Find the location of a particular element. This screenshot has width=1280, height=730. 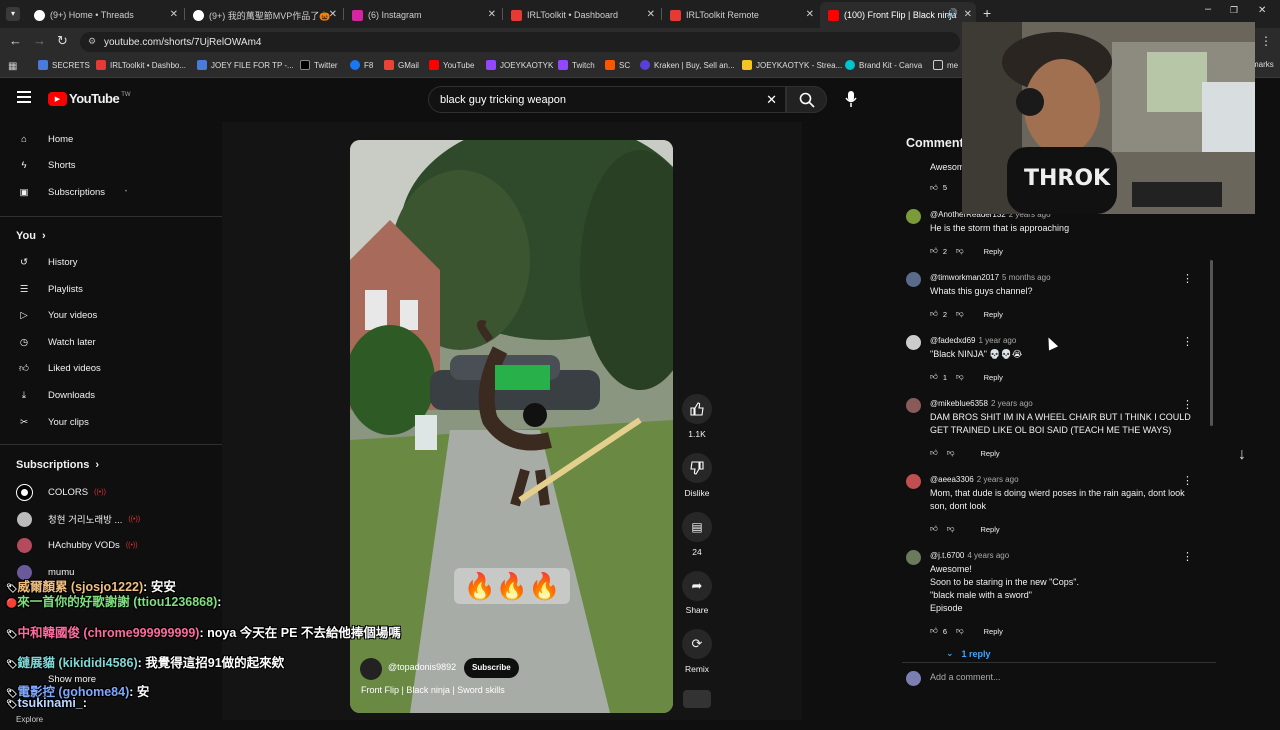

sidebar-sub-colors: COLORS ((•)) is located at coordinates (60, 492).